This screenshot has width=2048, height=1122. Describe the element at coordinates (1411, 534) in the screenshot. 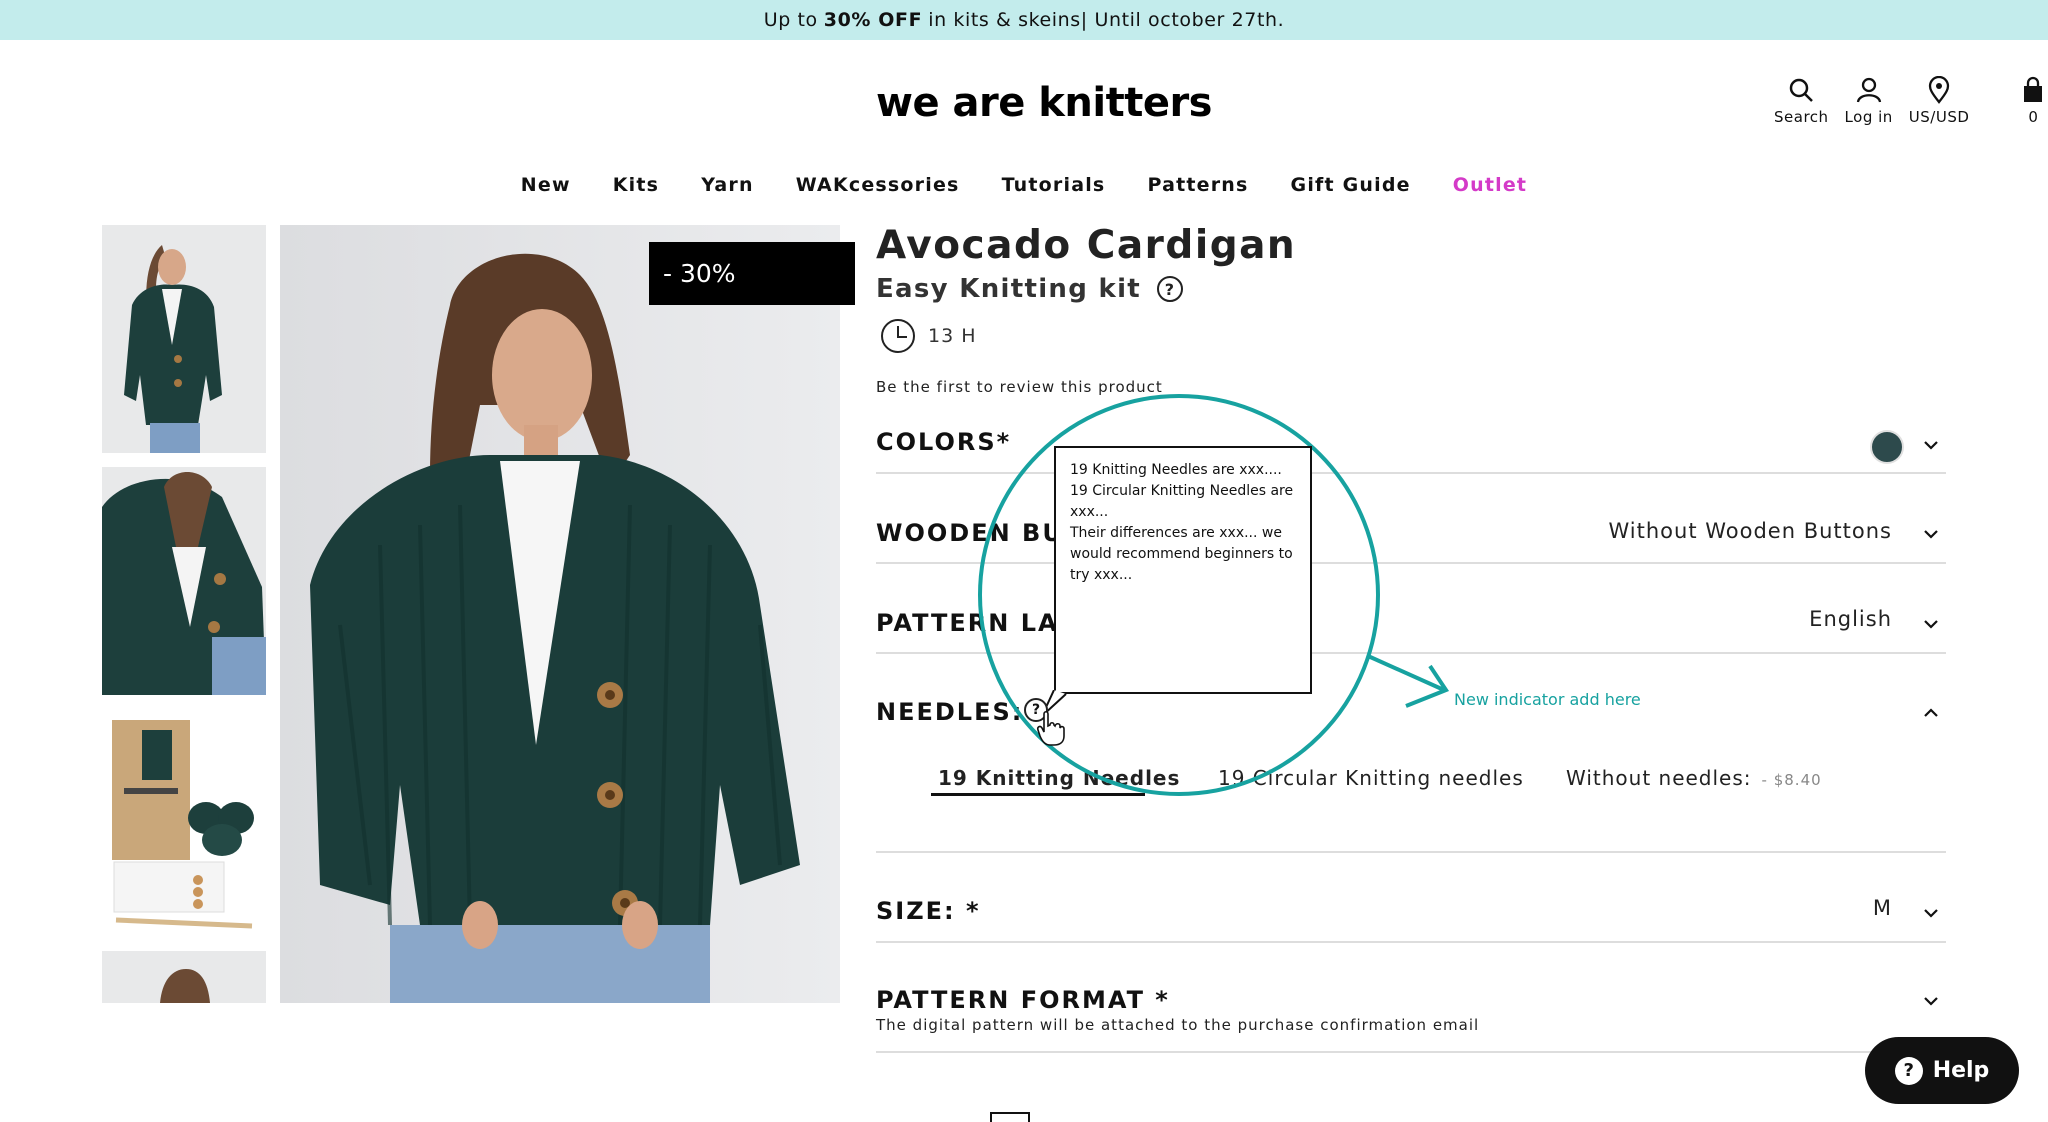

I see `option-wooden-buttons: WOODEN BUTT Without Wooden Buttons` at that location.